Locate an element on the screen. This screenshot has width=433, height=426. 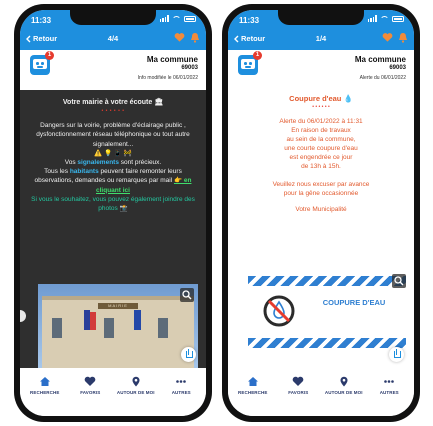
card-header: 1 Ma commune 69003 Alerte du 06/01/2022 is located at coordinates (321, 70).